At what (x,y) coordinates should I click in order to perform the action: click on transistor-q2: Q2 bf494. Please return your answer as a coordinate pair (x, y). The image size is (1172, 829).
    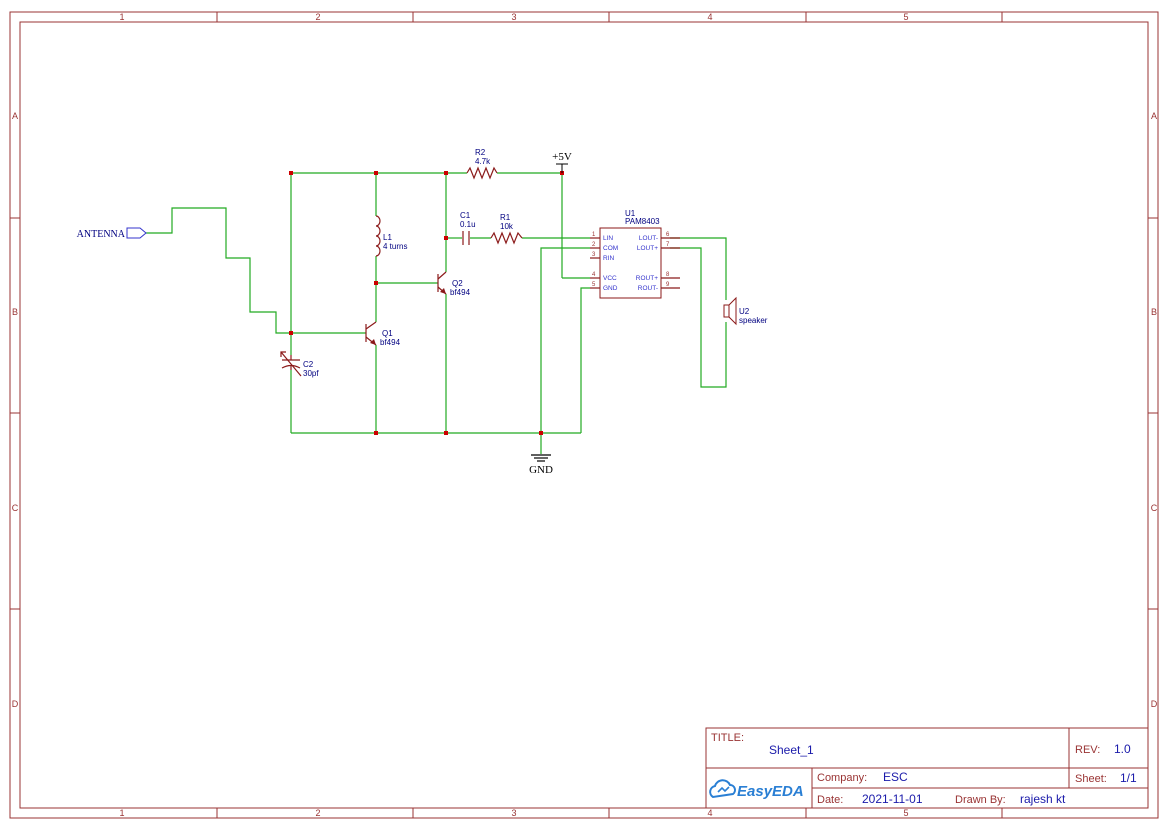
    Looking at the image, I should click on (454, 284).